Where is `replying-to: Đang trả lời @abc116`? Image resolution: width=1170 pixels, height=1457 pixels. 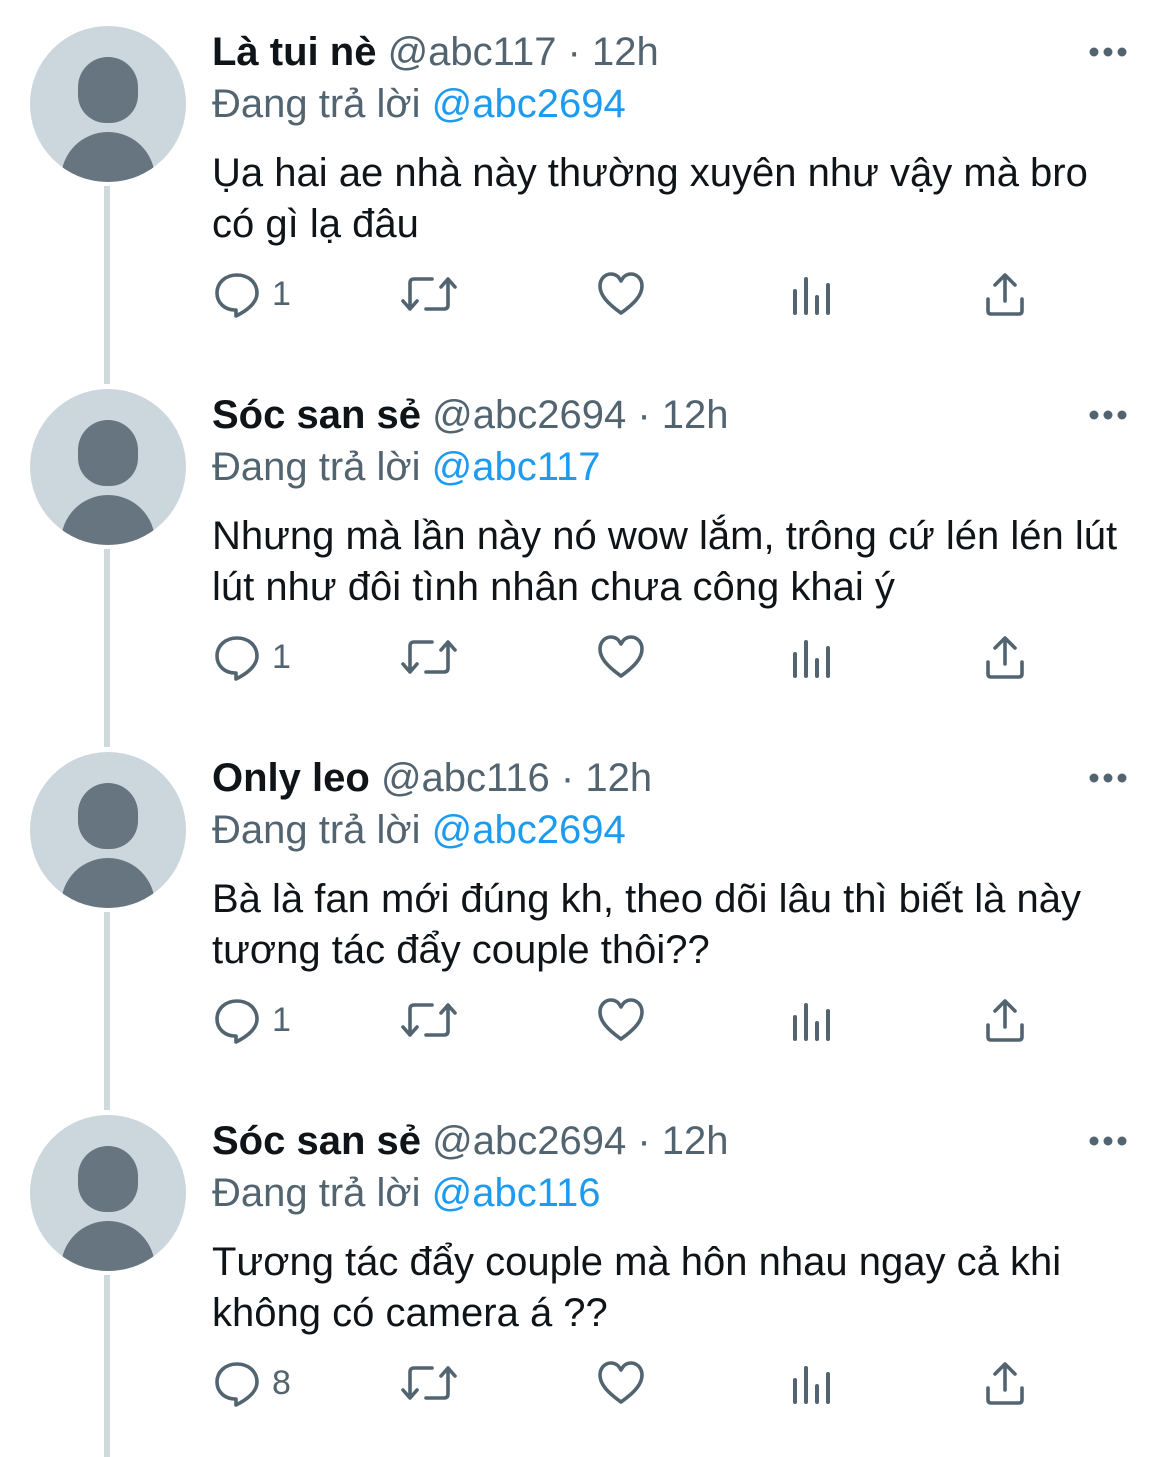 replying-to: Đang trả lời @abc116 is located at coordinates (406, 1193).